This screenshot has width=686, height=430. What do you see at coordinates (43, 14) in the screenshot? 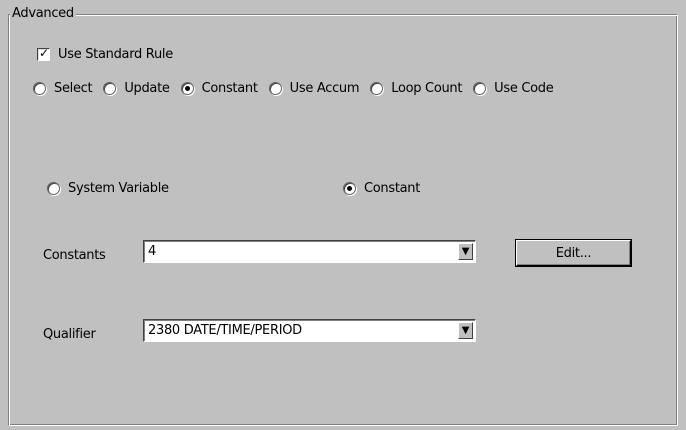
I see `groupbox-title: Advanced` at bounding box center [43, 14].